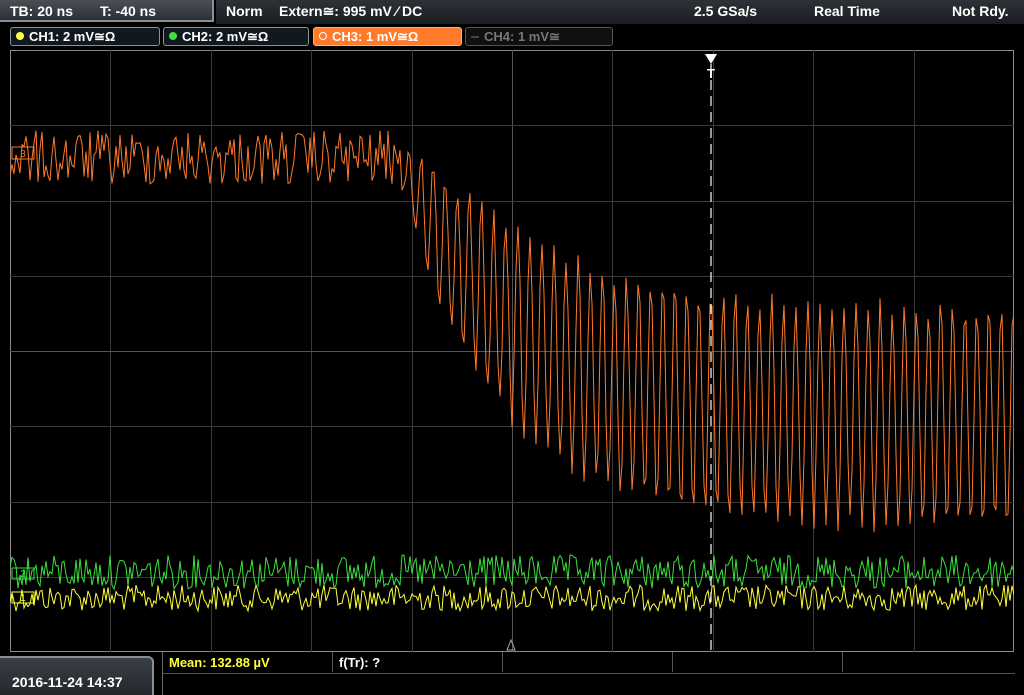 The height and width of the screenshot is (695, 1024). I want to click on trigger-marker-label: T, so click(711, 73).